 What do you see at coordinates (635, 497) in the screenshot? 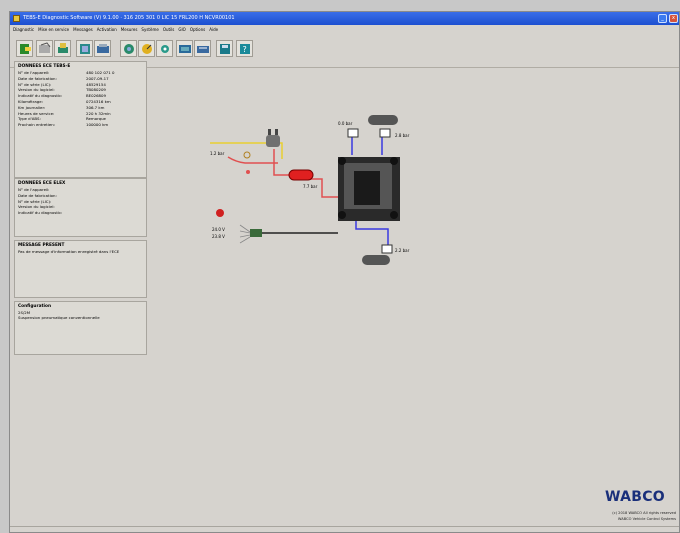
I see `wabco-logo: WABCO` at bounding box center [635, 497].